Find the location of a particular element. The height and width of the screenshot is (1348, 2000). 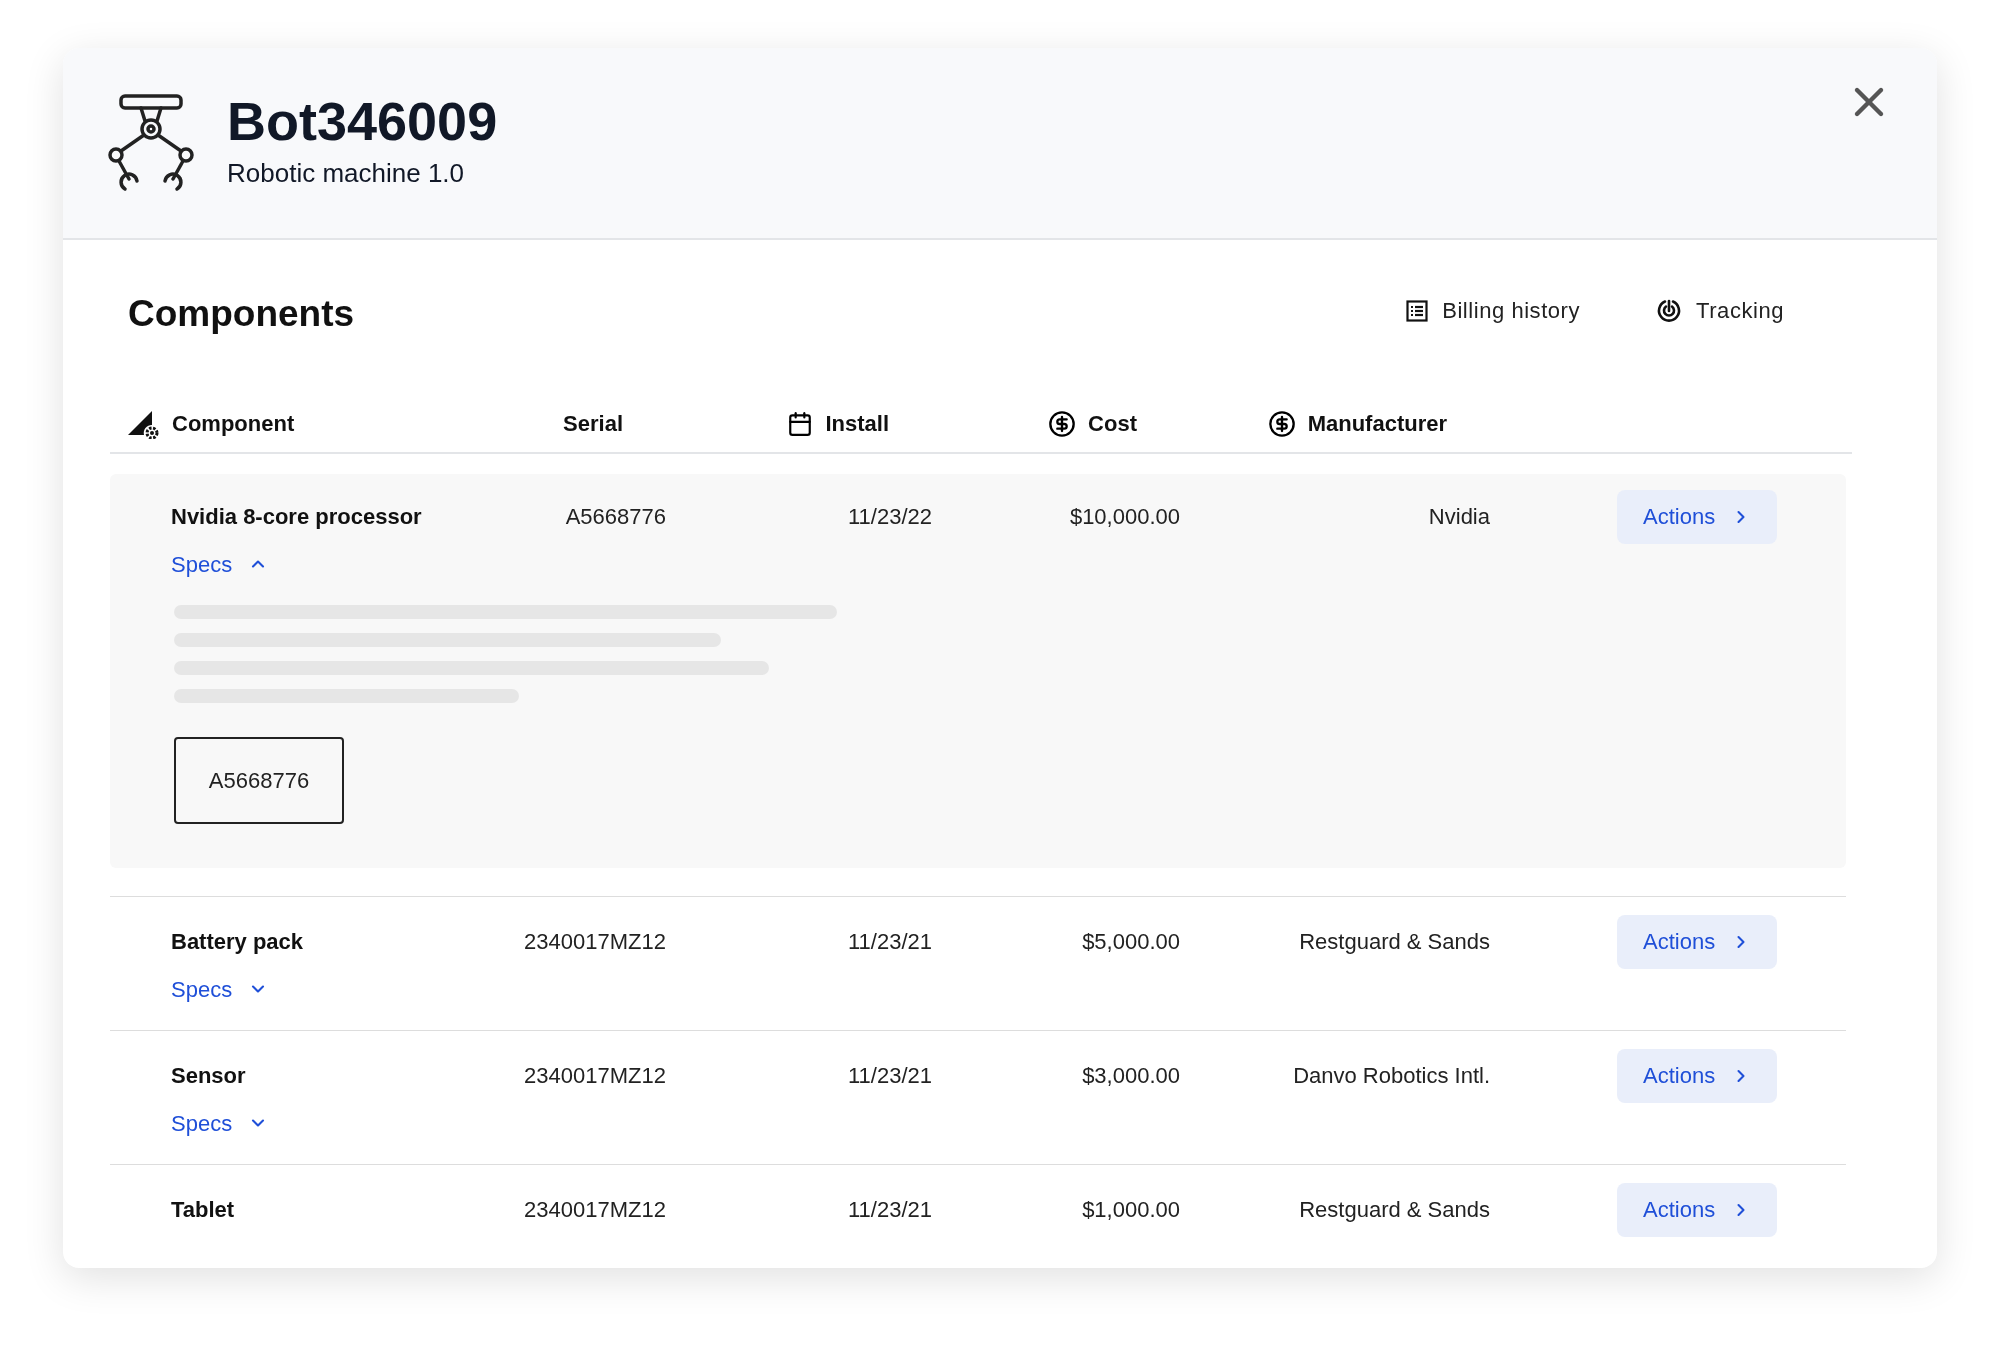

radar-icon is located at coordinates (1669, 310).